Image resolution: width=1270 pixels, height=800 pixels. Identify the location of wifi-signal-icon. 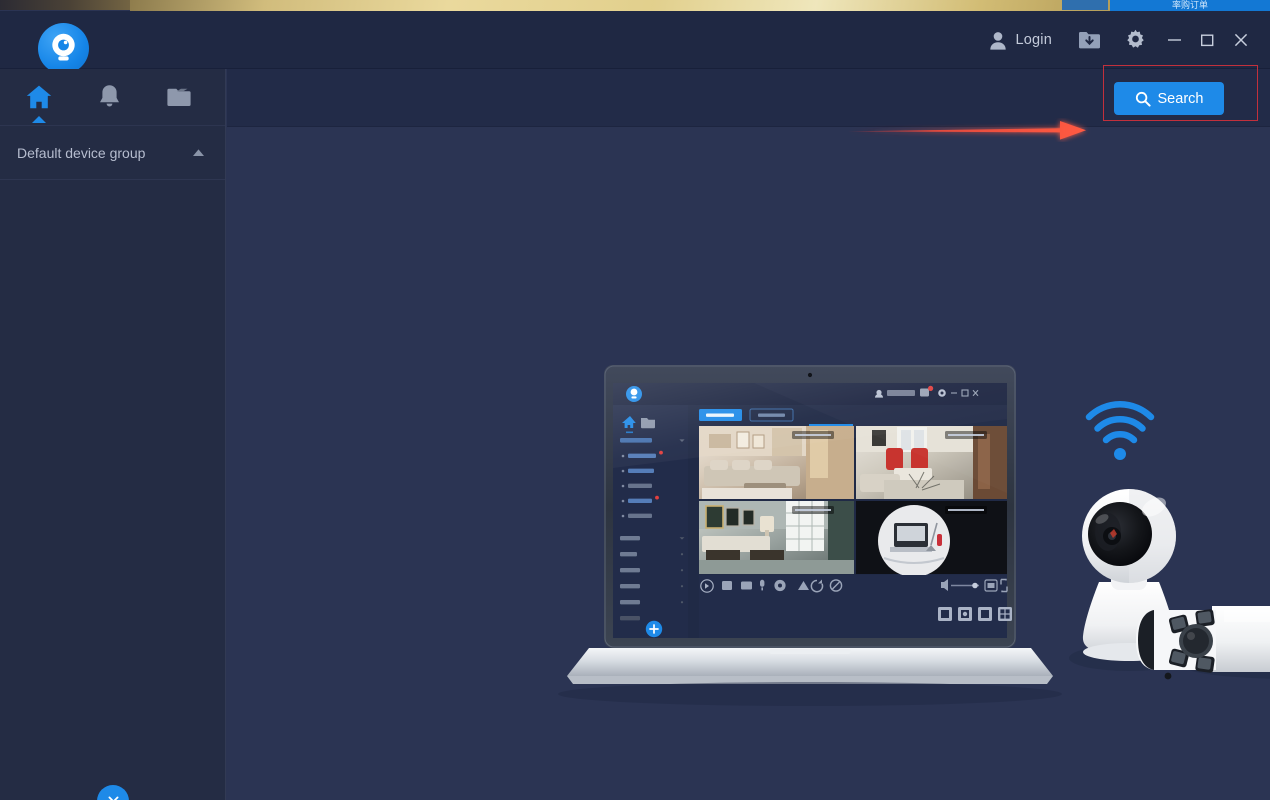
(1120, 430).